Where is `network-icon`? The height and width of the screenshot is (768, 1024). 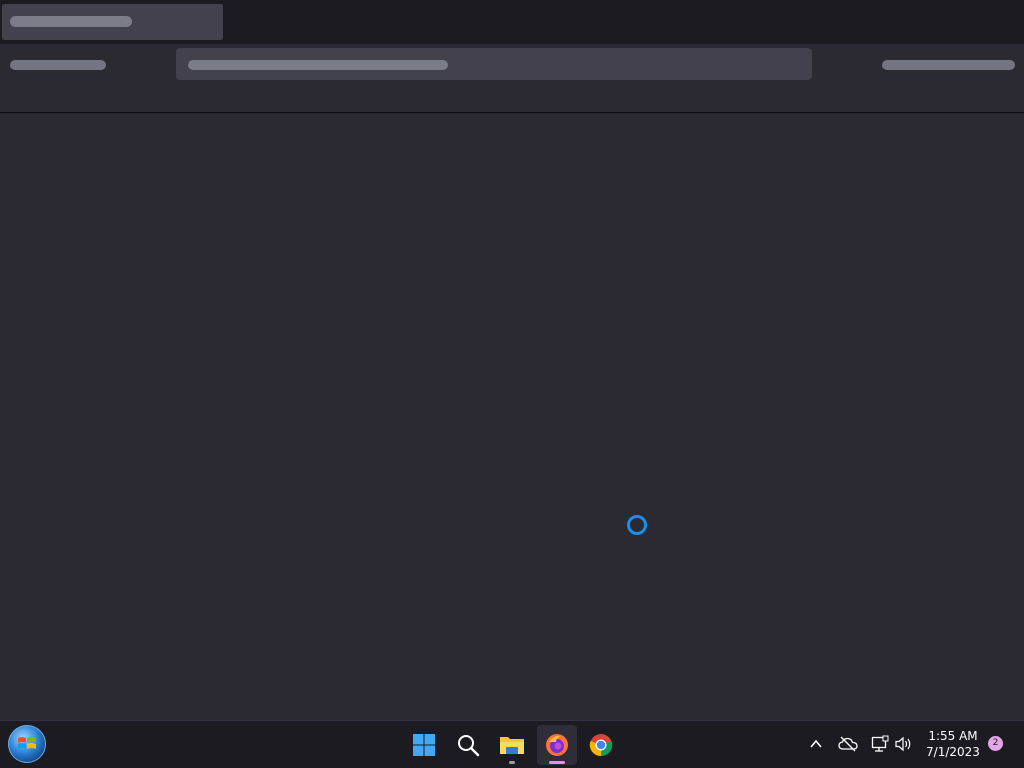
network-icon is located at coordinates (880, 743).